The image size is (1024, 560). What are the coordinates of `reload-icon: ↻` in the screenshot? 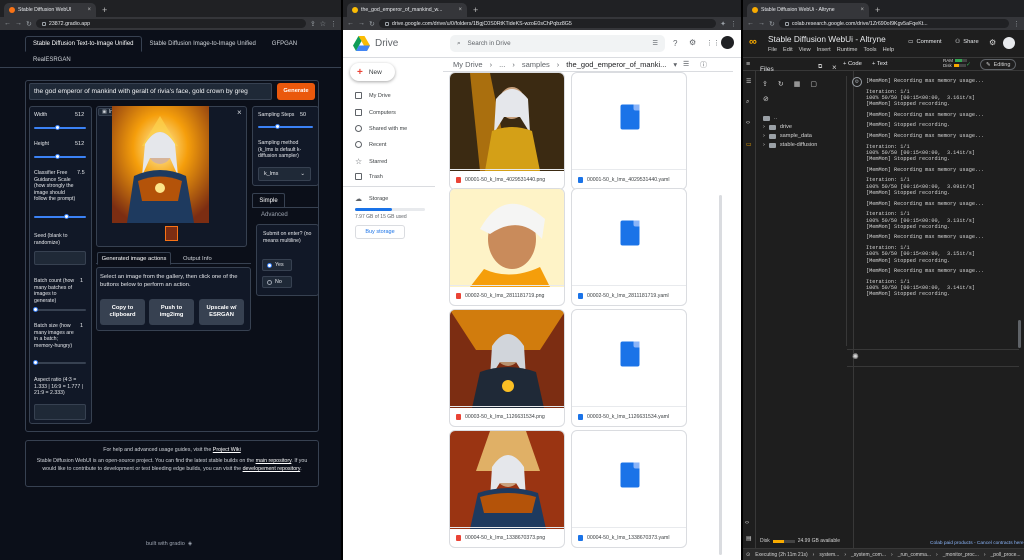 It's located at (772, 24).